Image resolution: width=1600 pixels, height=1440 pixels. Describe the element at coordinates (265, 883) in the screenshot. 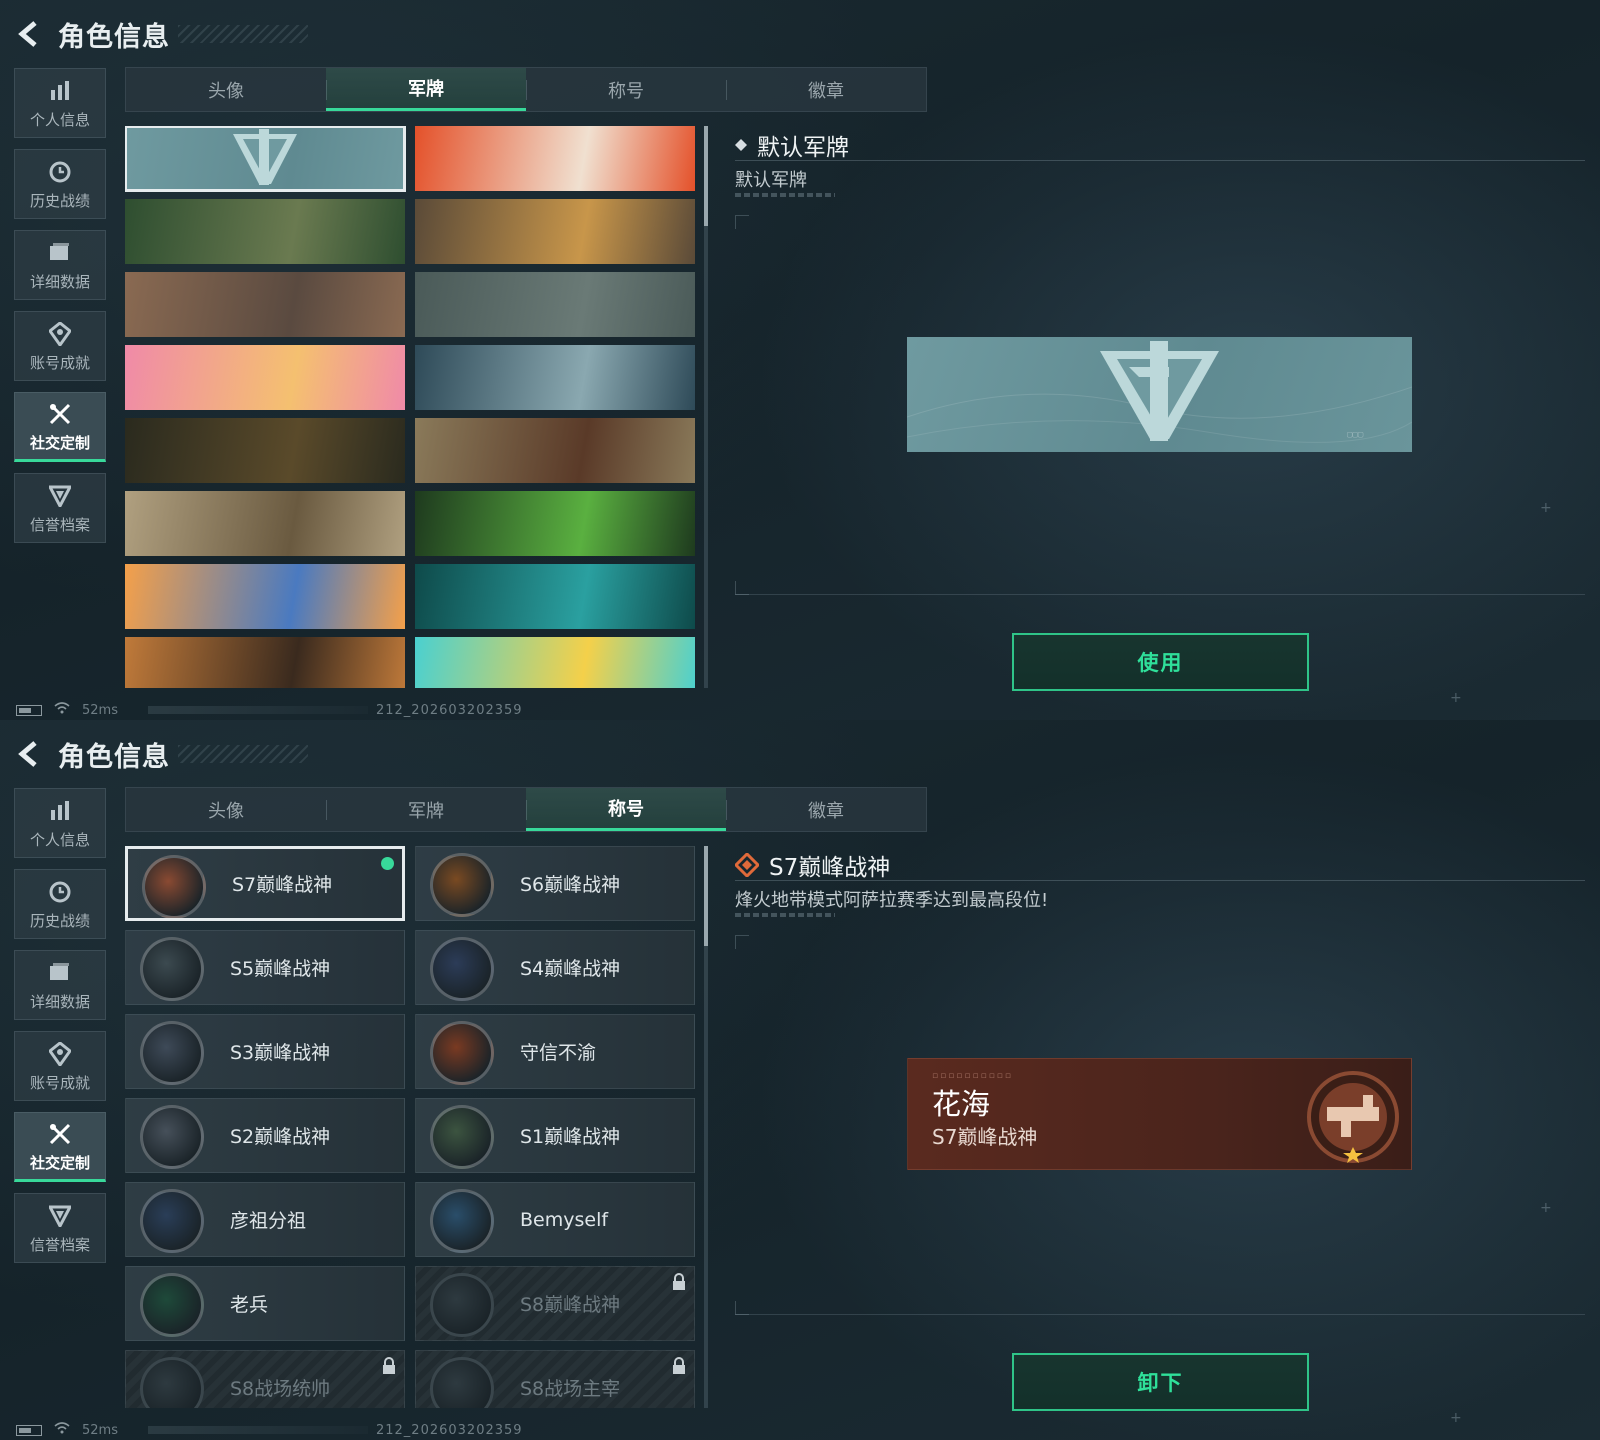

I see `title-card: S7巅峰战神` at that location.